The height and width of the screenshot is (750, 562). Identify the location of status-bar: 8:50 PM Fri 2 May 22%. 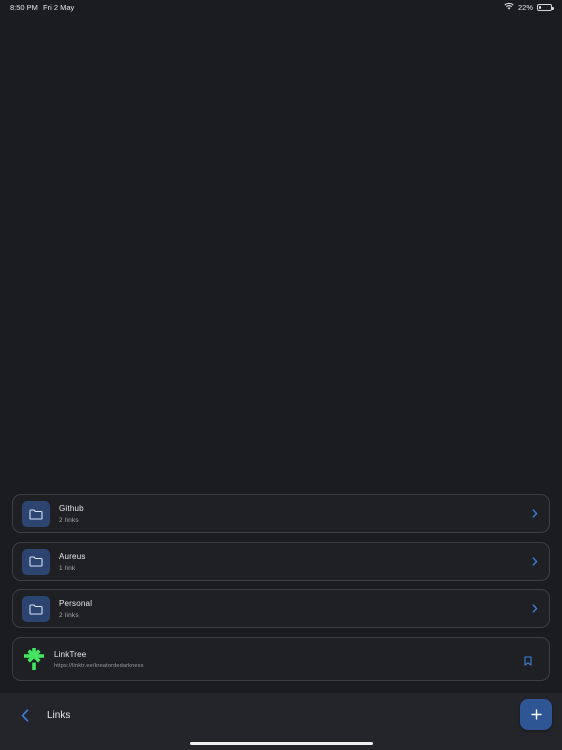
(281, 7).